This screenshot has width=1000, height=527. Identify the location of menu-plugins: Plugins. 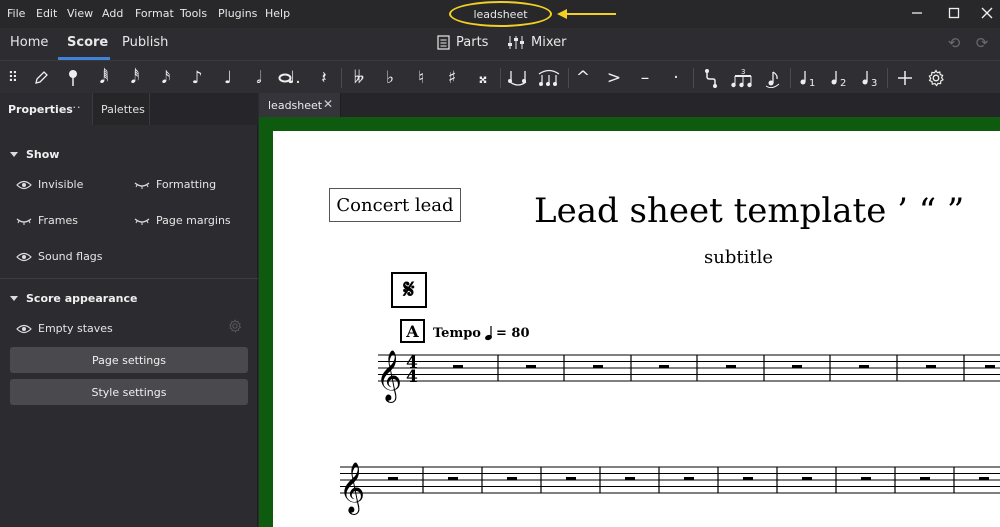
(237, 13).